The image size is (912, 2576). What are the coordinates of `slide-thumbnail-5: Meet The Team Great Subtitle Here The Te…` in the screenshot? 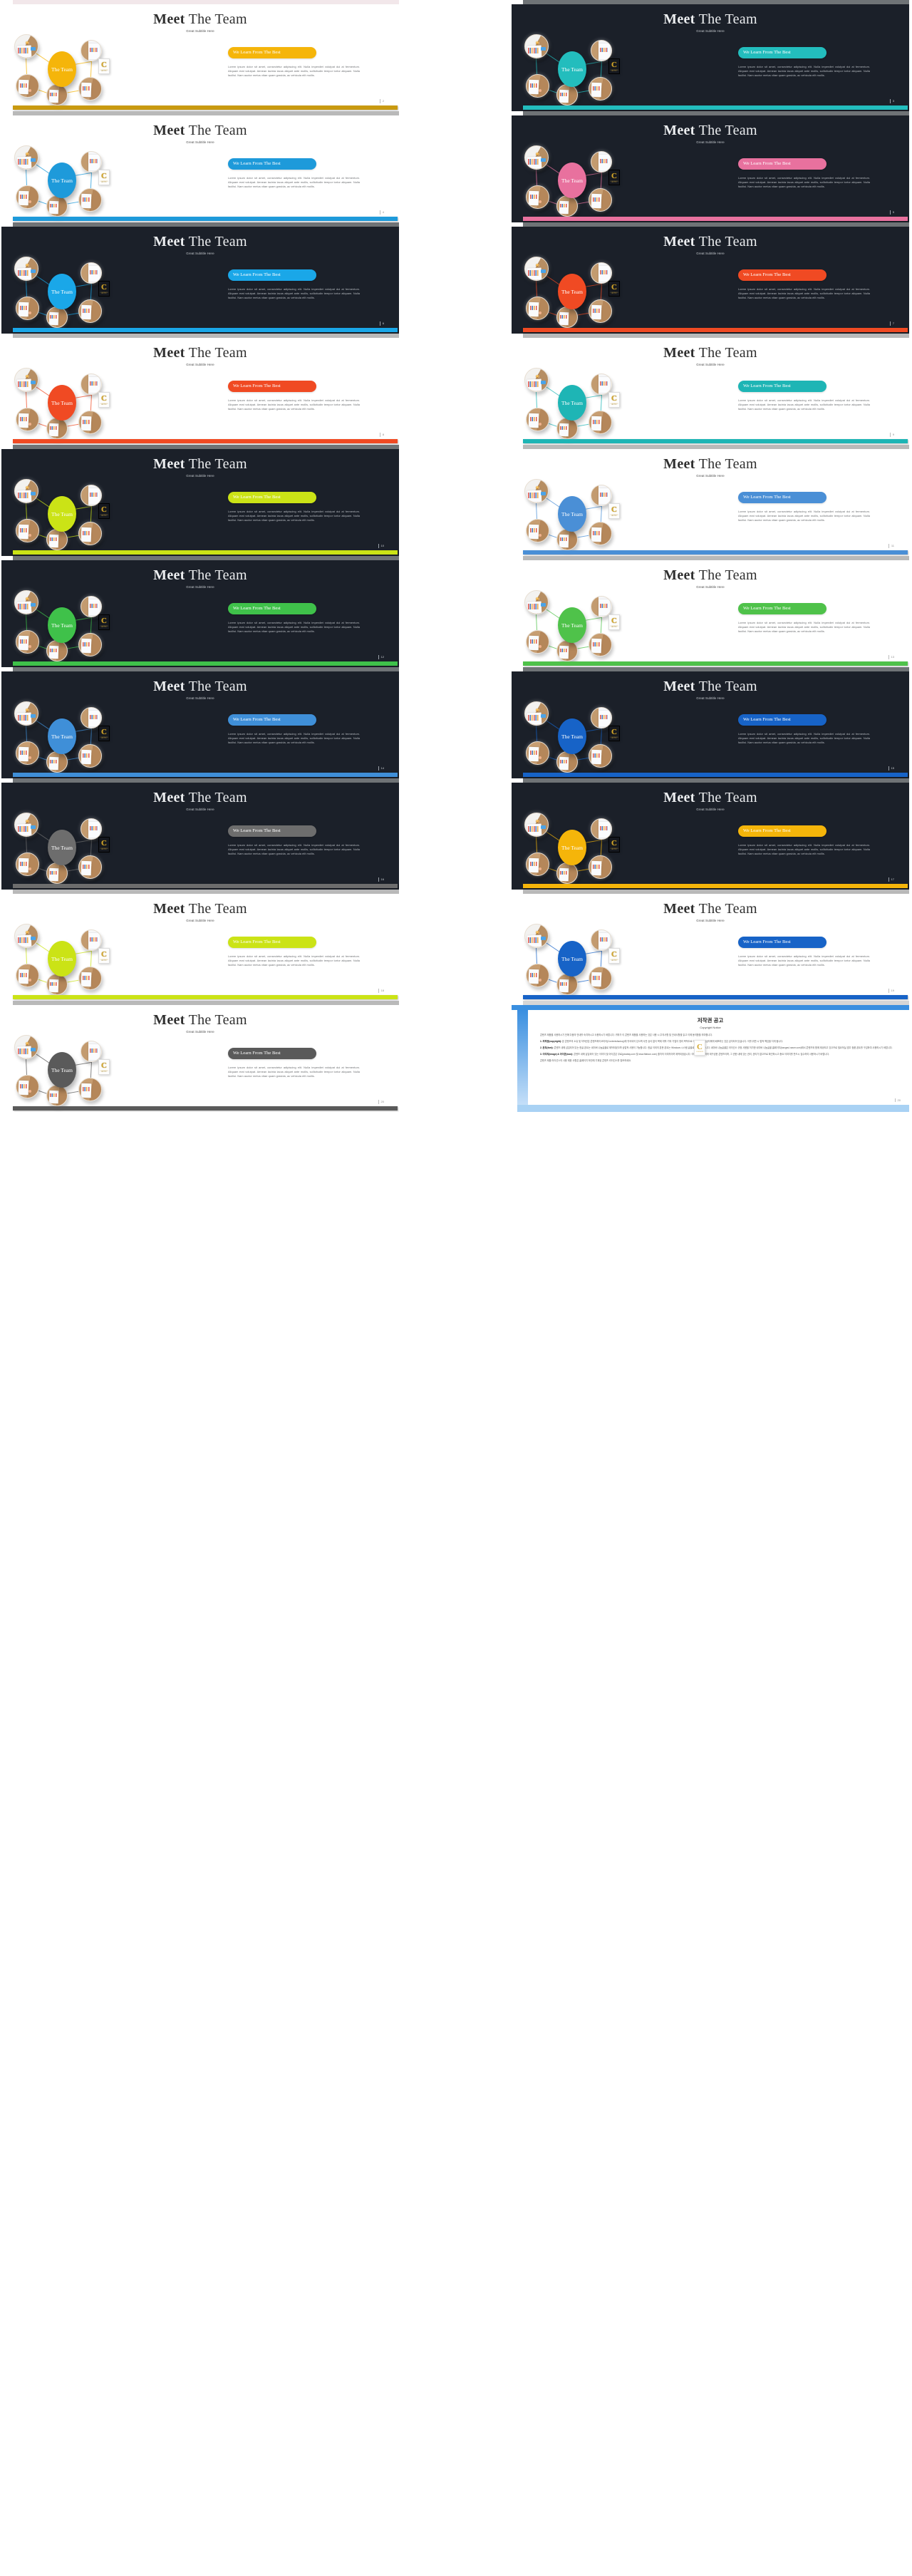 It's located at (710, 166).